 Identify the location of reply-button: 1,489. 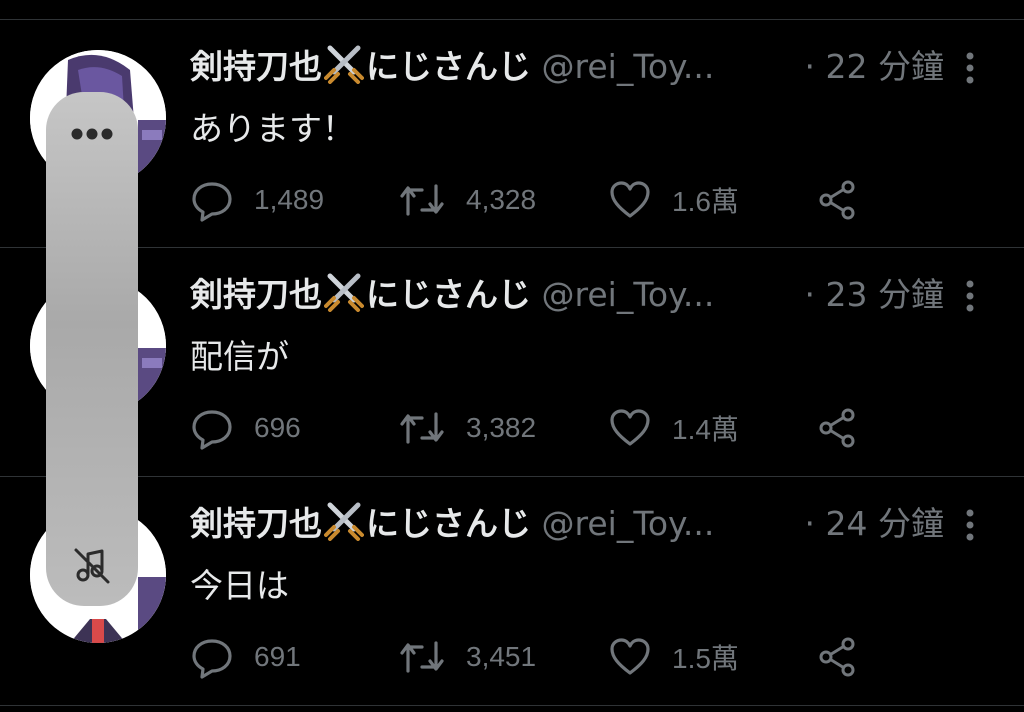
(257, 200).